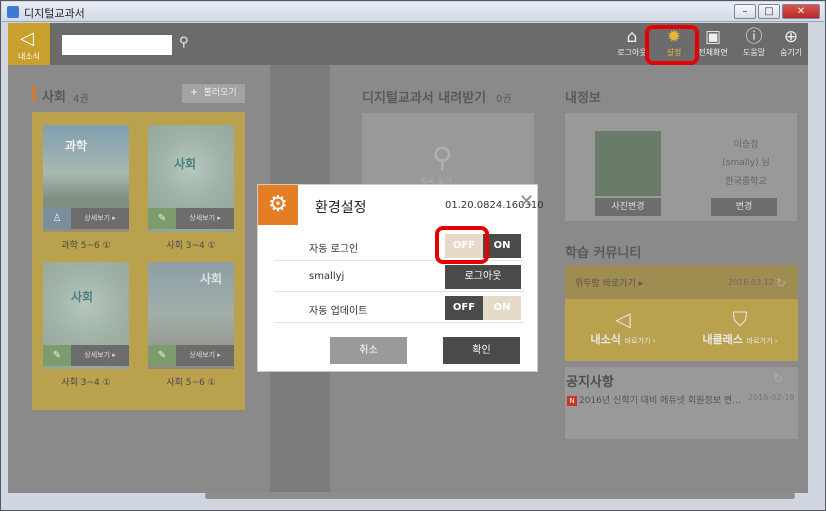  Describe the element at coordinates (628, 163) in the screenshot. I see `profile-photo` at that location.